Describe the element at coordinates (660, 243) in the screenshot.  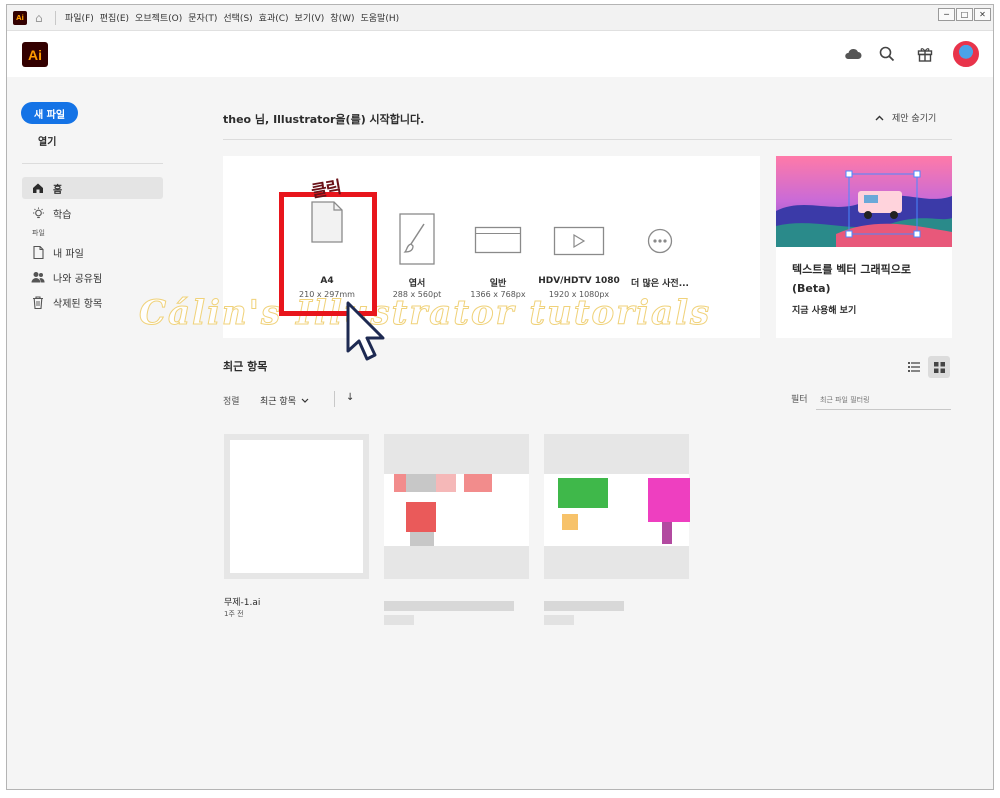
I see `more-icon` at that location.